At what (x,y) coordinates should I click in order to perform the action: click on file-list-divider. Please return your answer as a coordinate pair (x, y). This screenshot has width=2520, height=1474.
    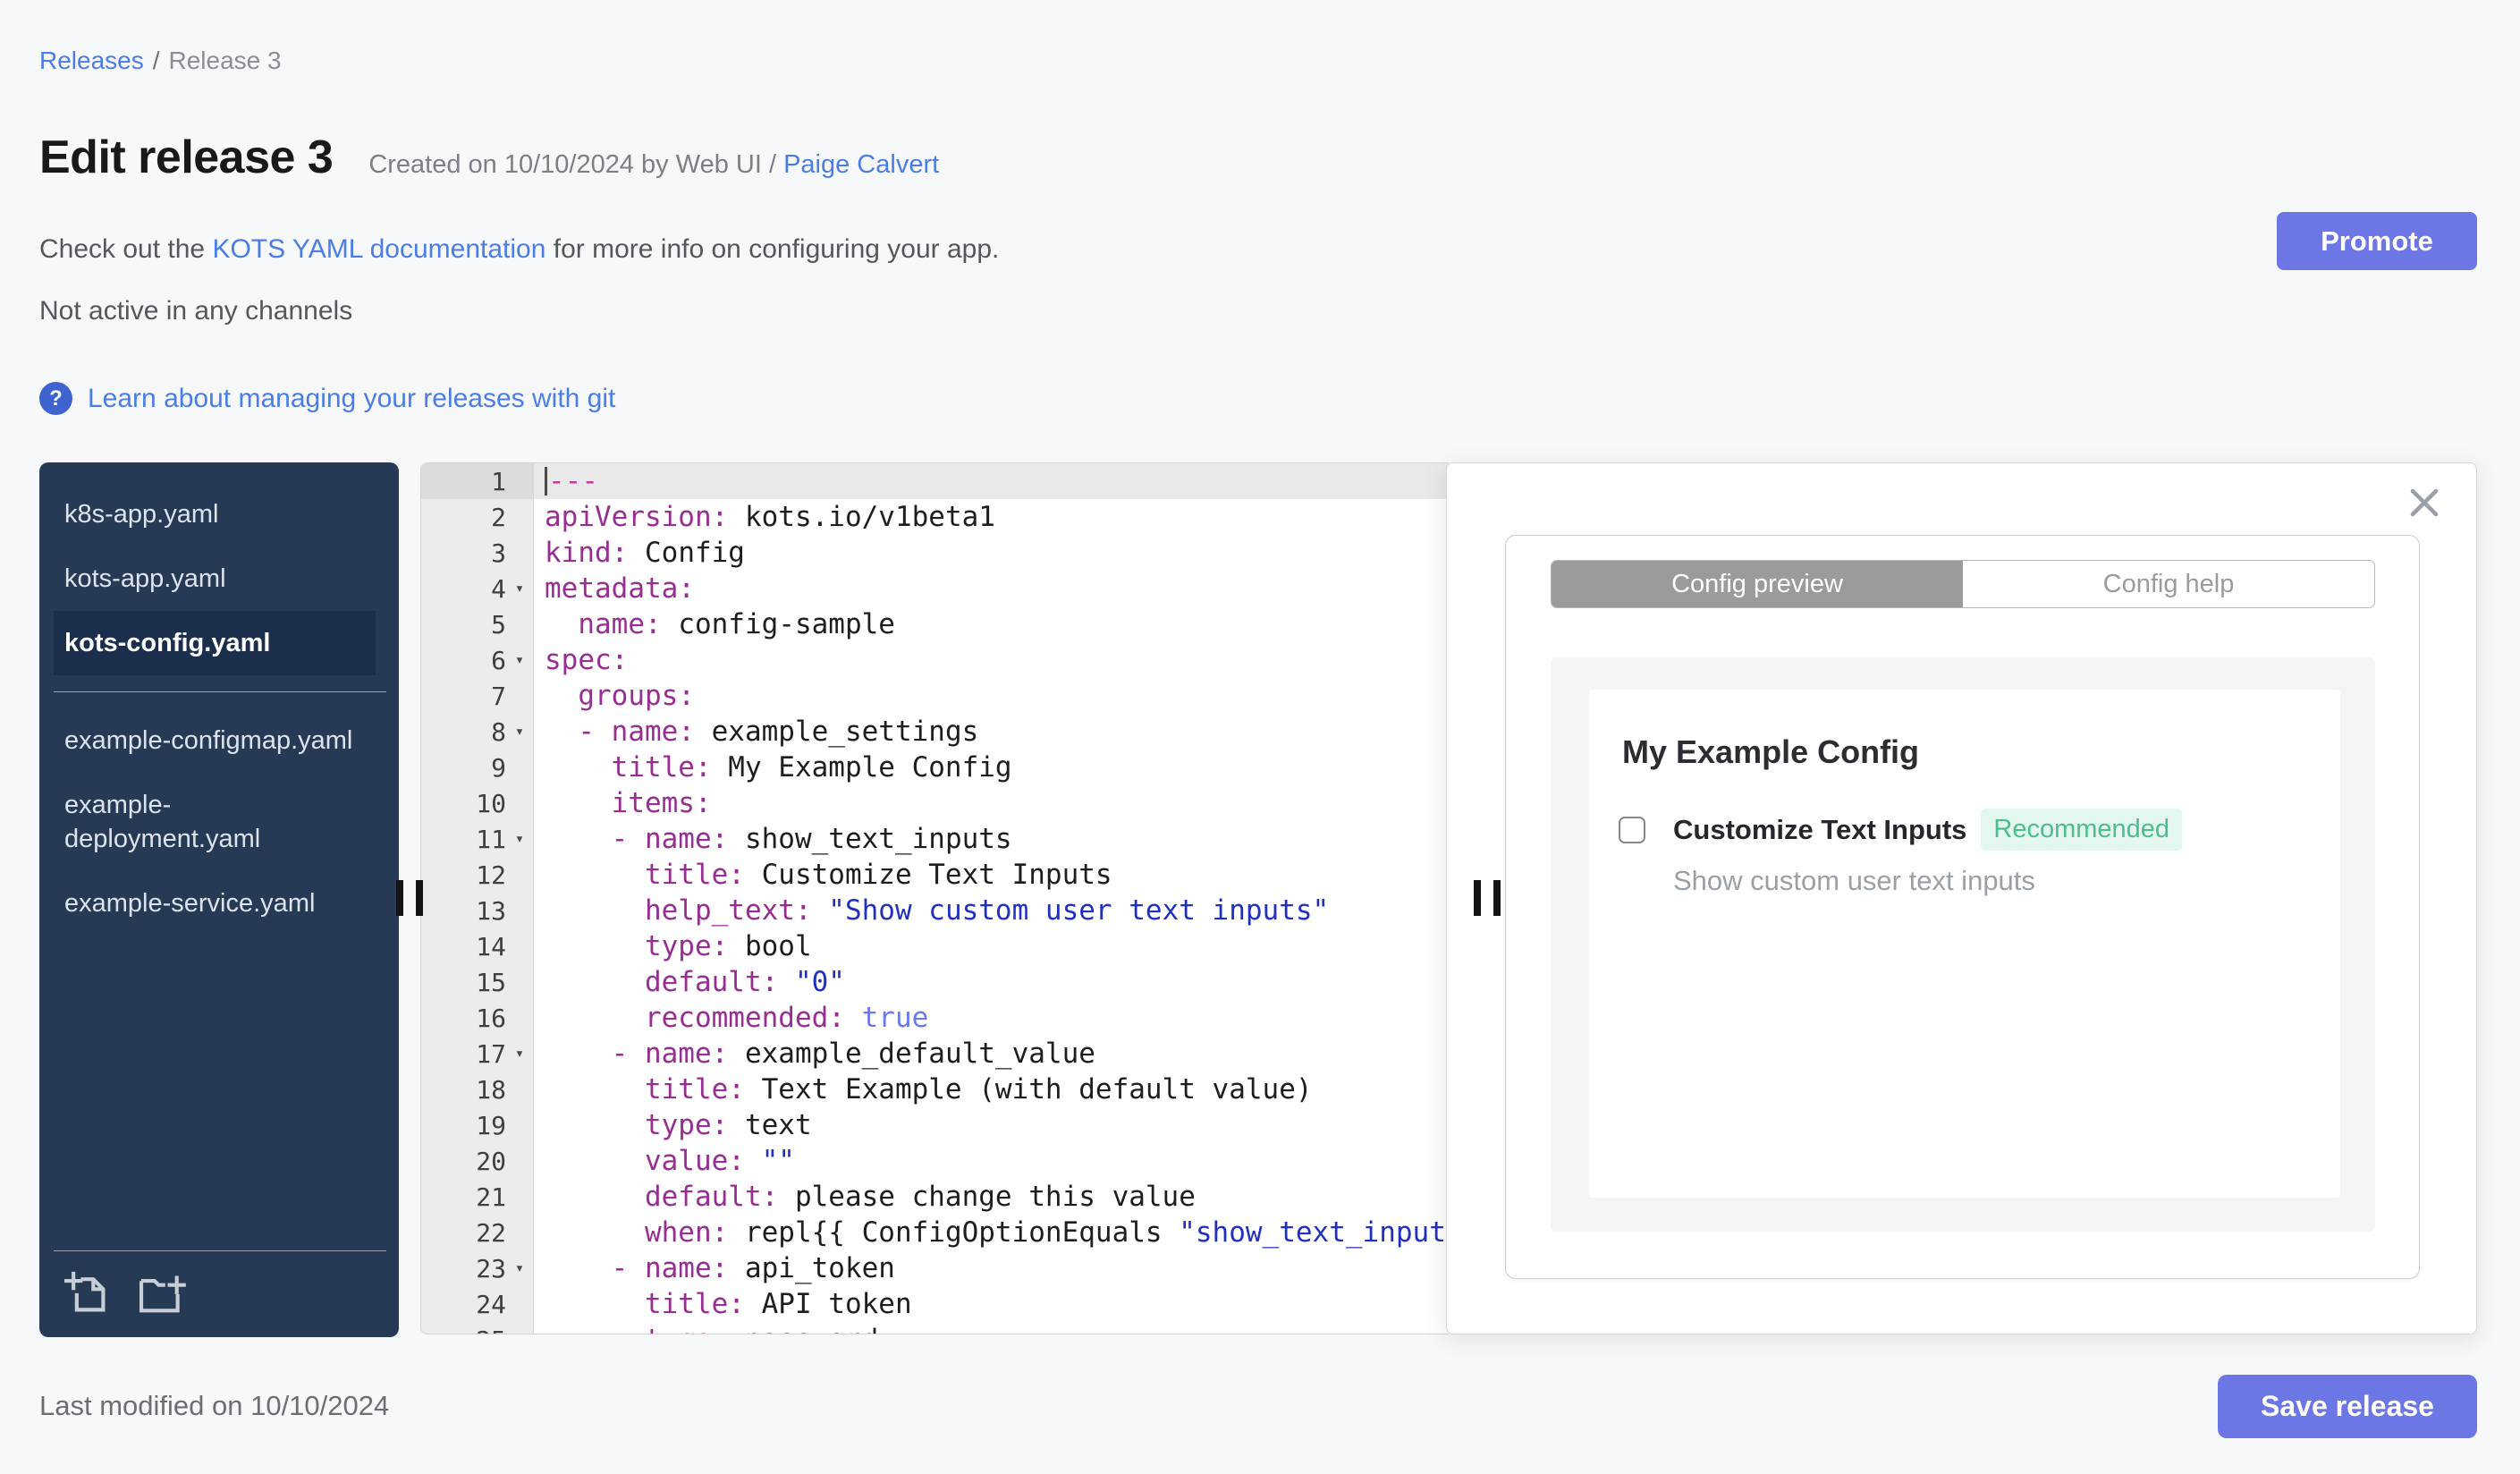
    Looking at the image, I should click on (220, 691).